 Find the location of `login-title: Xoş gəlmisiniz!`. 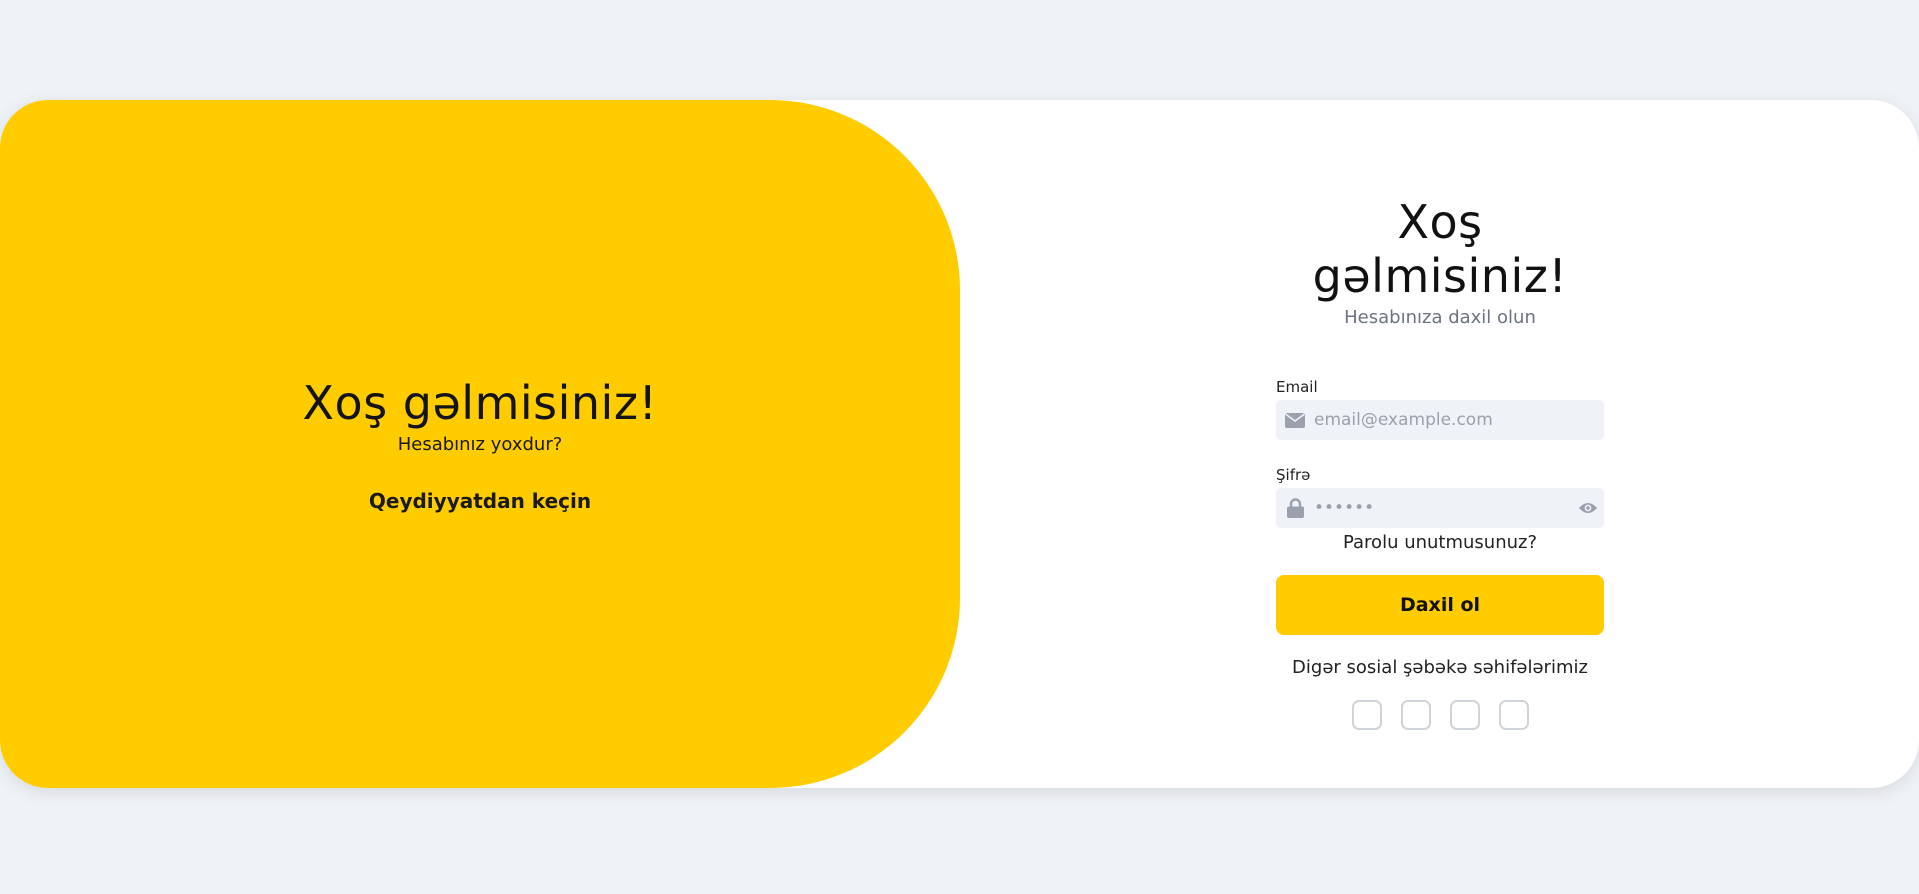

login-title: Xoş gəlmisiniz! is located at coordinates (1440, 249).